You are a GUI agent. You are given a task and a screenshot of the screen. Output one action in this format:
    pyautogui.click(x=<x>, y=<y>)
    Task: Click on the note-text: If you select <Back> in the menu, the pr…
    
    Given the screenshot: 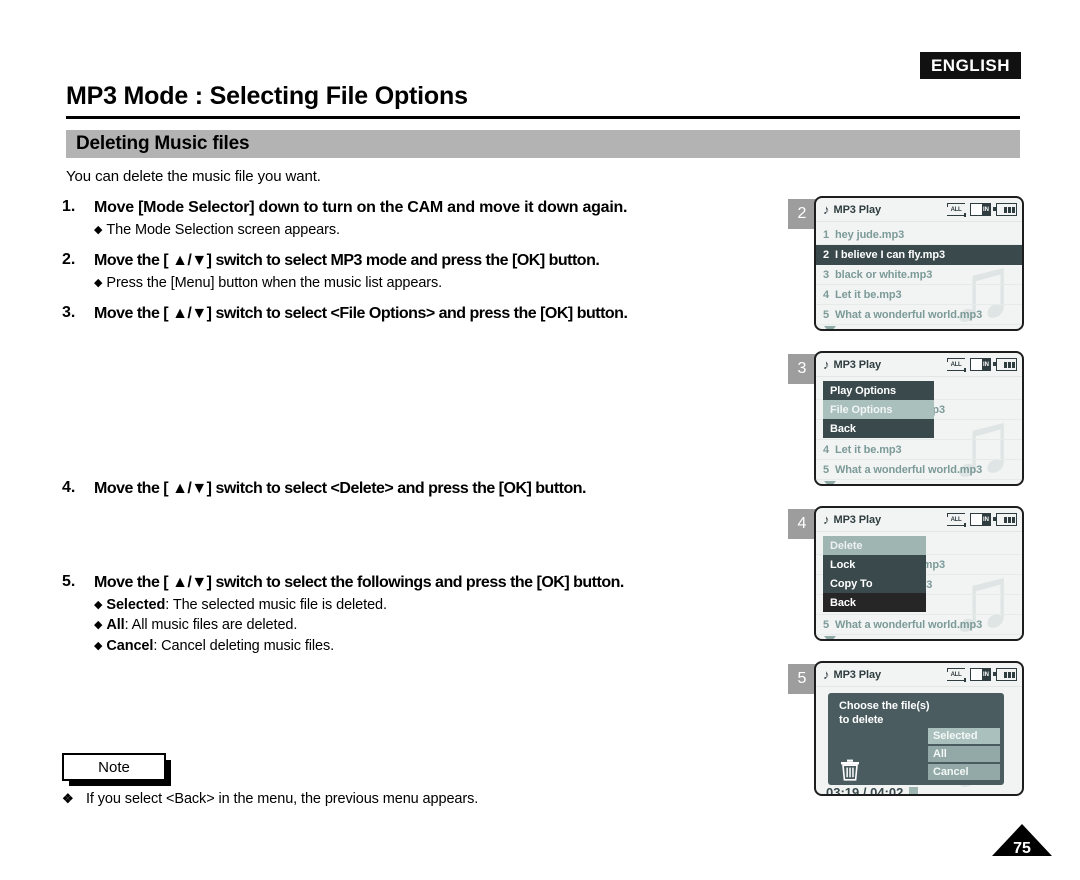 What is the action you would take?
    pyautogui.click(x=282, y=799)
    